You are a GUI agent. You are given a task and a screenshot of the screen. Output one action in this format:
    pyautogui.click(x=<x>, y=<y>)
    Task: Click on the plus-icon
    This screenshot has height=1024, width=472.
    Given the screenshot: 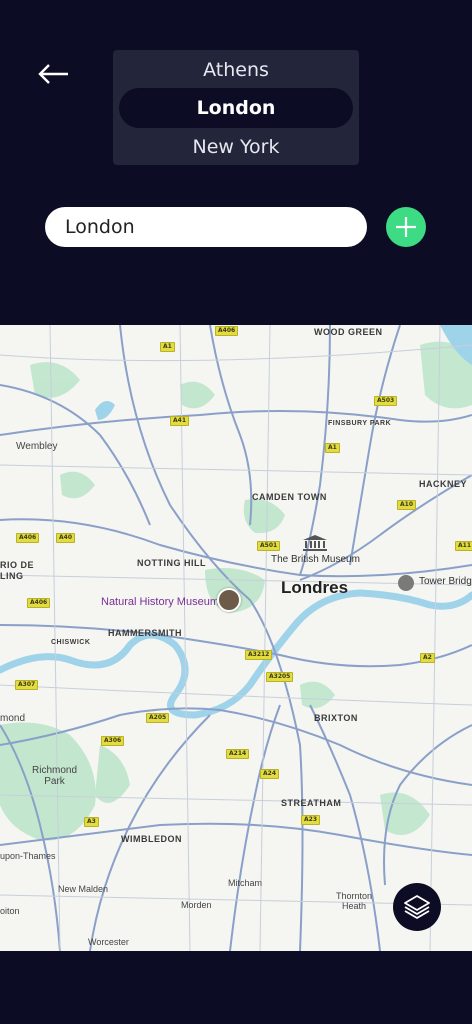 What is the action you would take?
    pyautogui.click(x=406, y=227)
    